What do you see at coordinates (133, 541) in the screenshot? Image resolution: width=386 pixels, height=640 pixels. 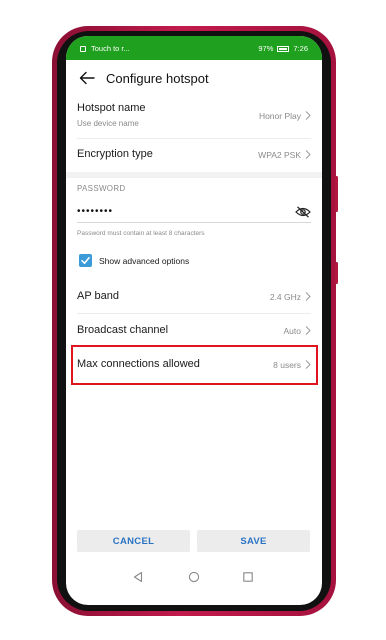 I see `cancel-button: CANCEL` at bounding box center [133, 541].